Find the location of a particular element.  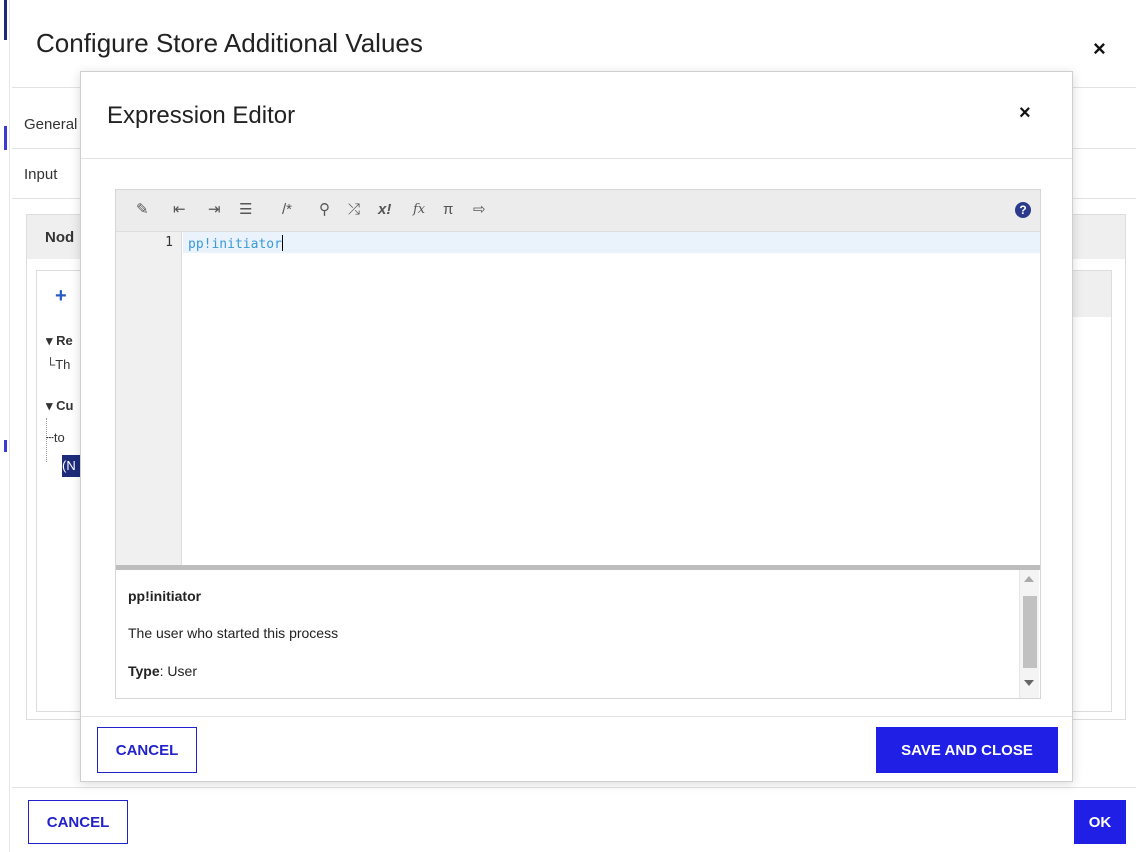

export-icon: ⇨ is located at coordinates (479, 210).